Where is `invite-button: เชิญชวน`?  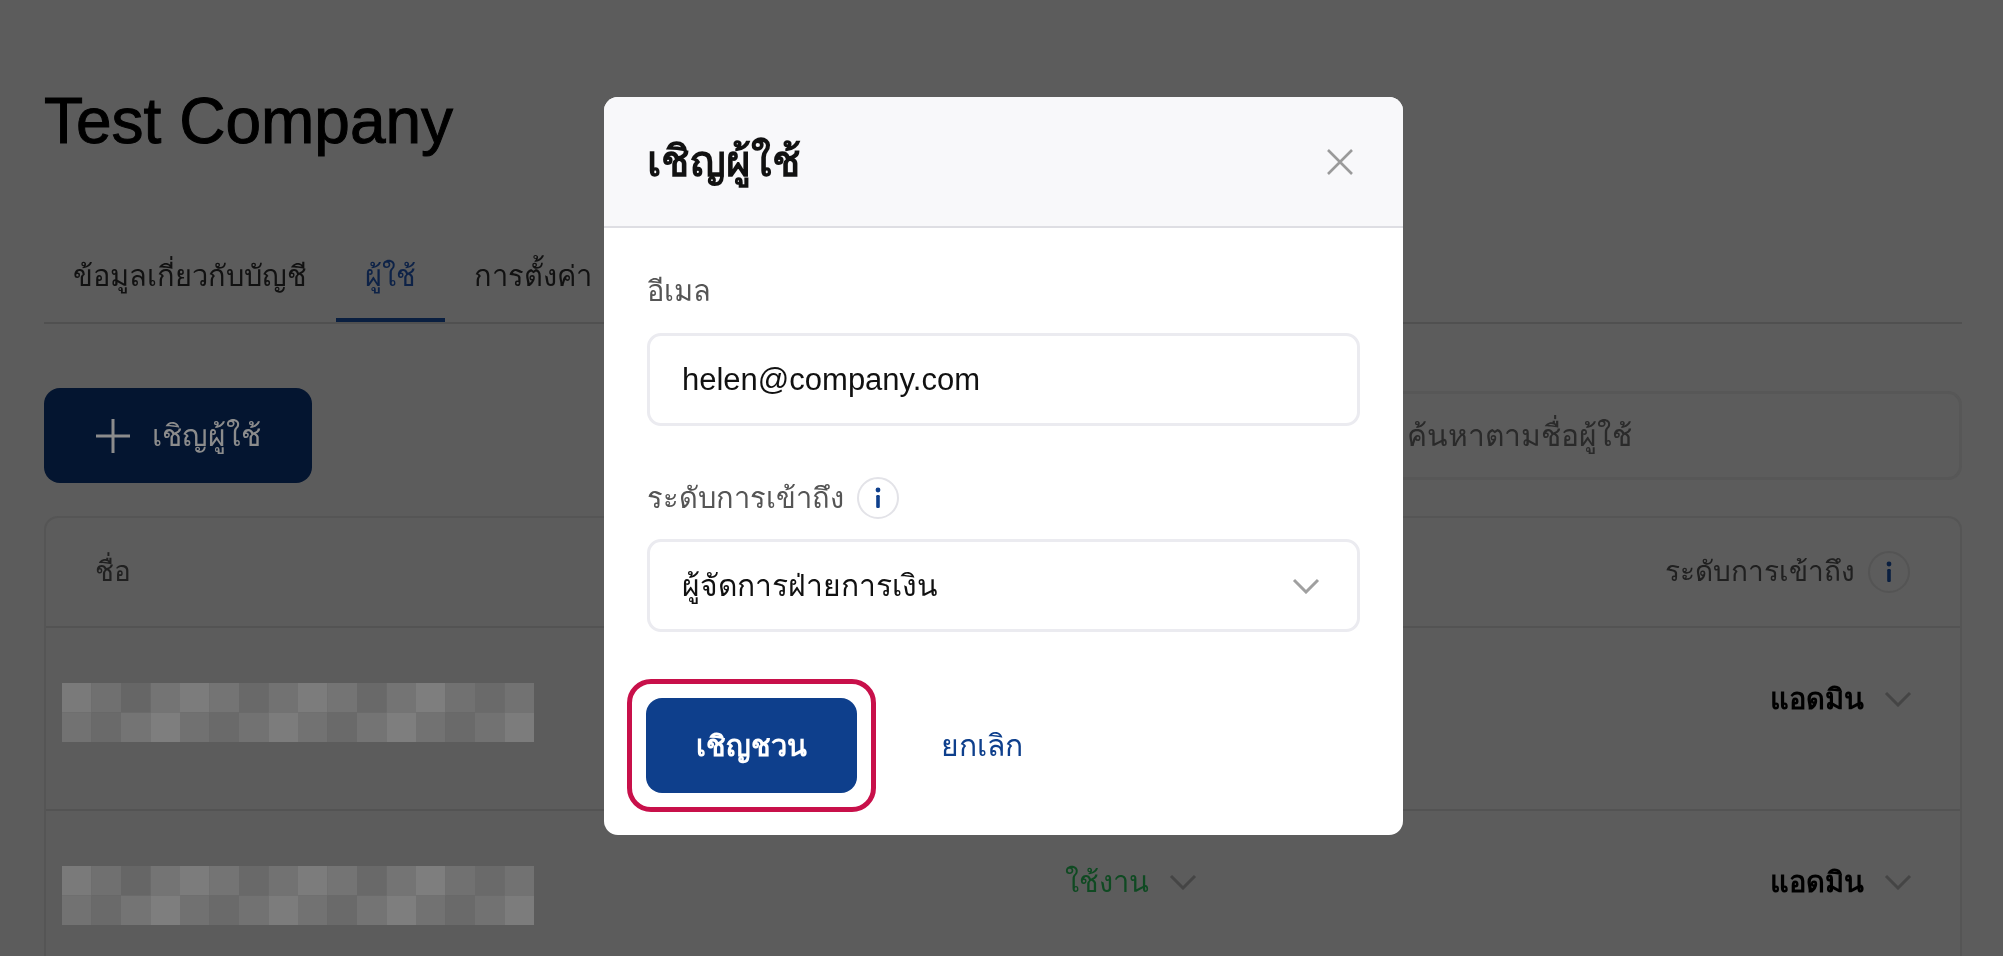
invite-button: เชิญชวน is located at coordinates (751, 745).